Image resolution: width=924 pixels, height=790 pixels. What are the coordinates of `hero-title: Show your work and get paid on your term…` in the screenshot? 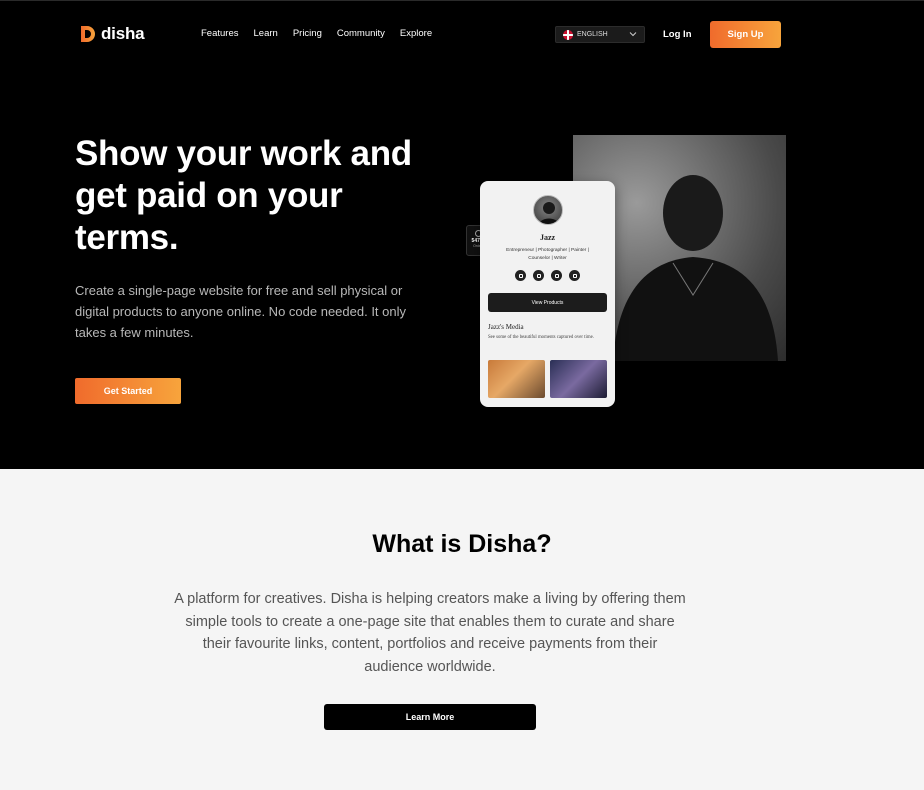 It's located at (243, 195).